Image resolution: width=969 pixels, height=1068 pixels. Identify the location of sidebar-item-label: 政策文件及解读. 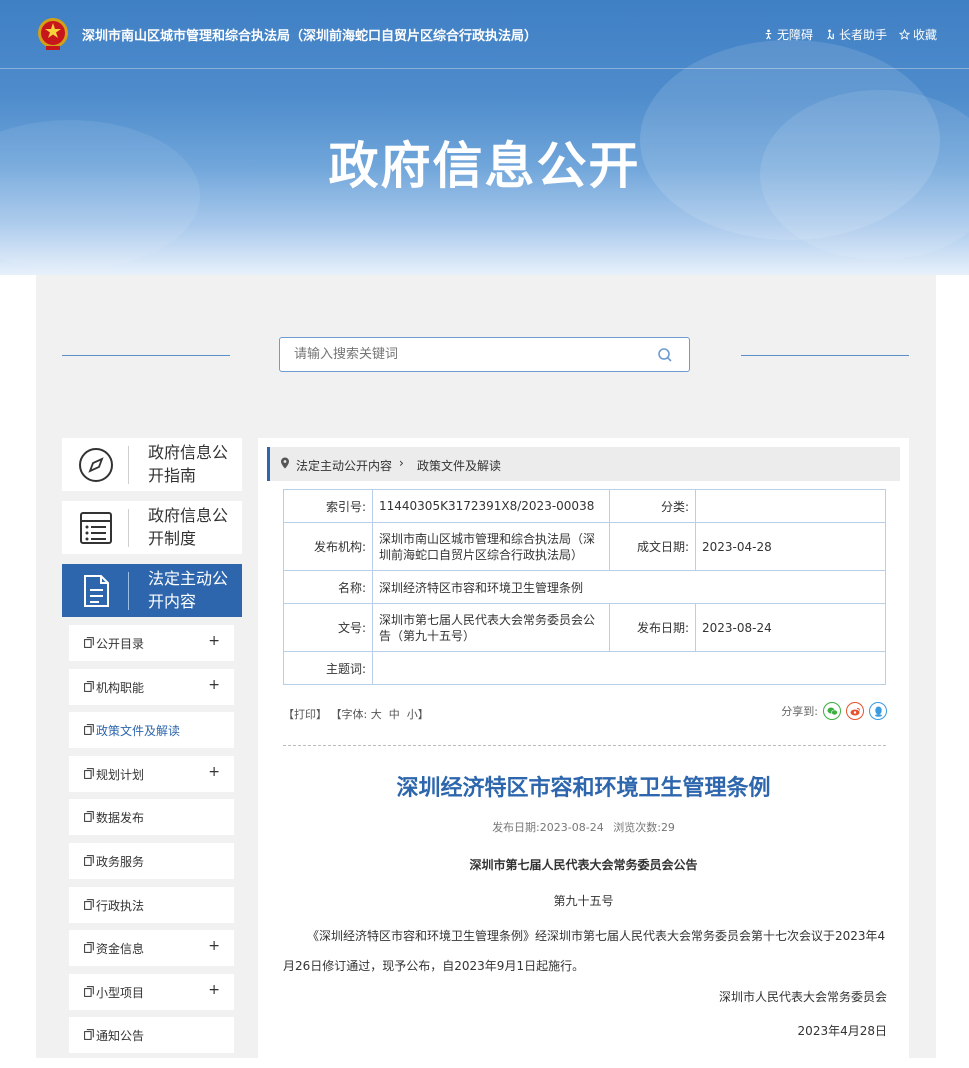
(138, 731).